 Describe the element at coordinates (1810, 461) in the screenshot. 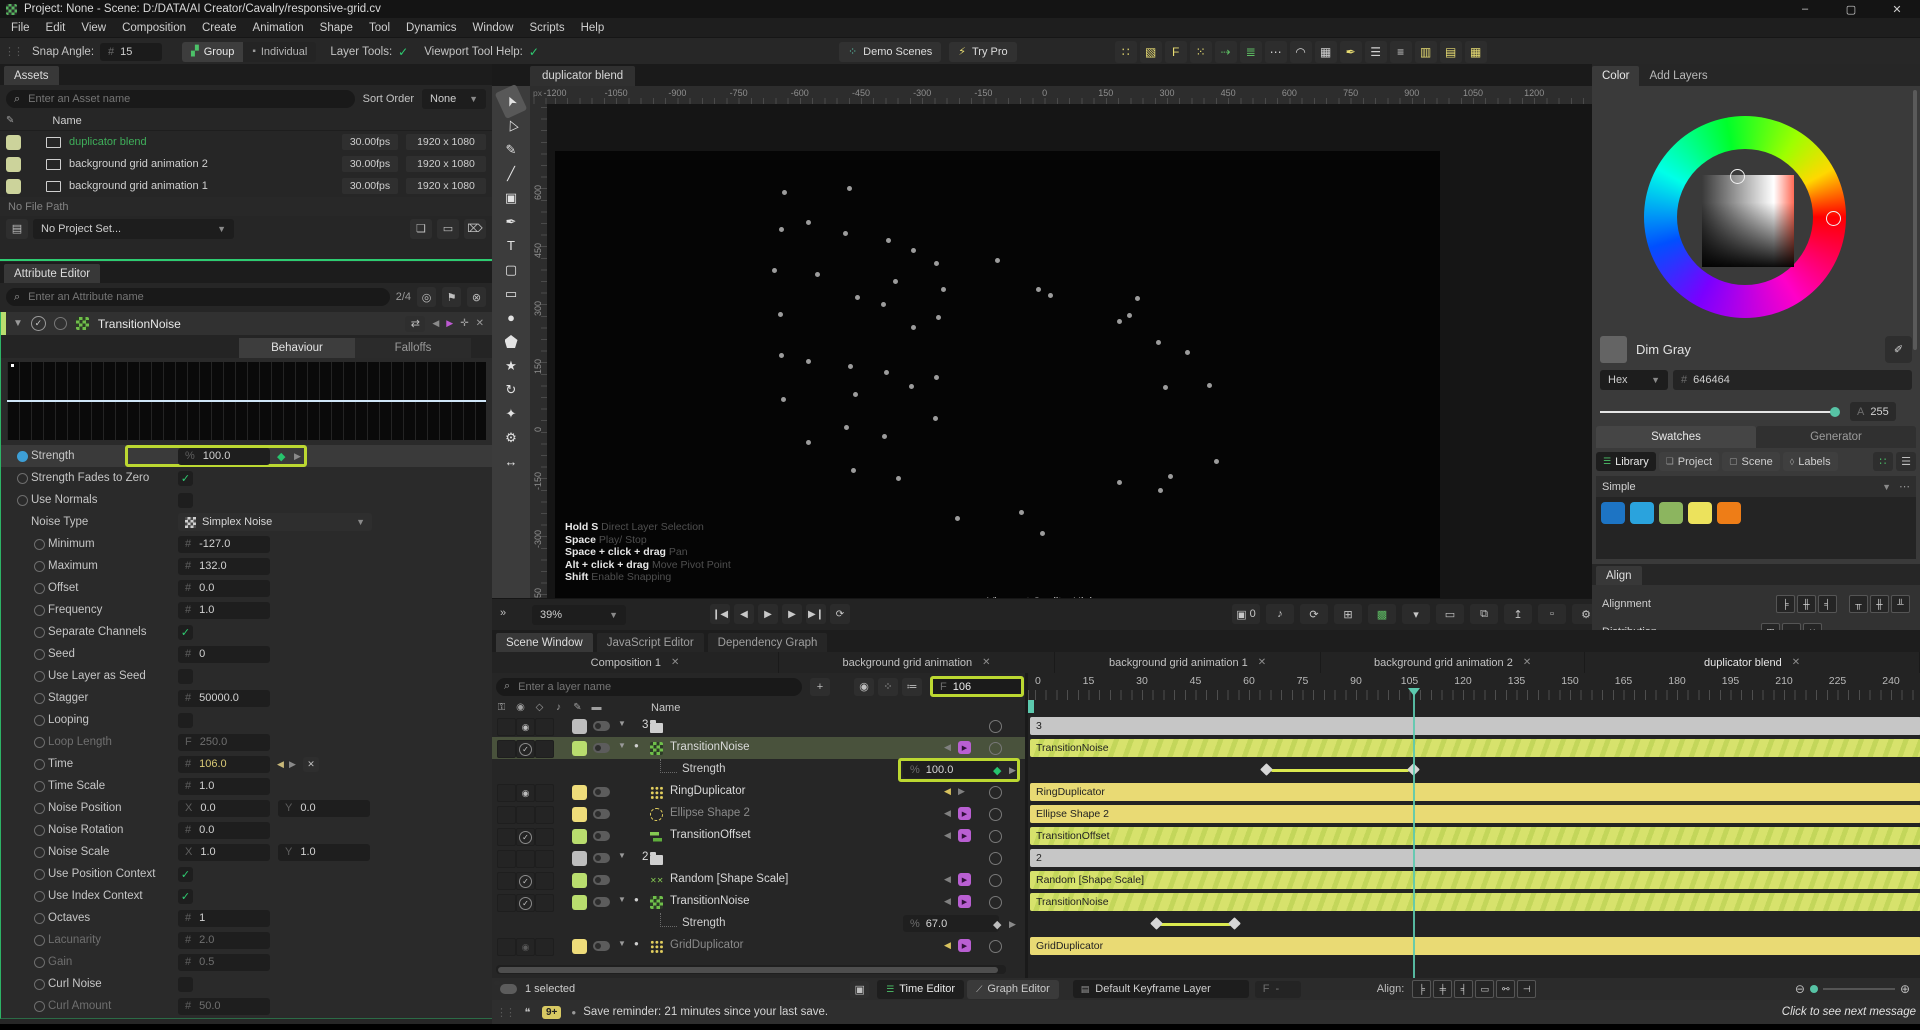

I see `lib-tab-labels: ◊ Labels` at that location.